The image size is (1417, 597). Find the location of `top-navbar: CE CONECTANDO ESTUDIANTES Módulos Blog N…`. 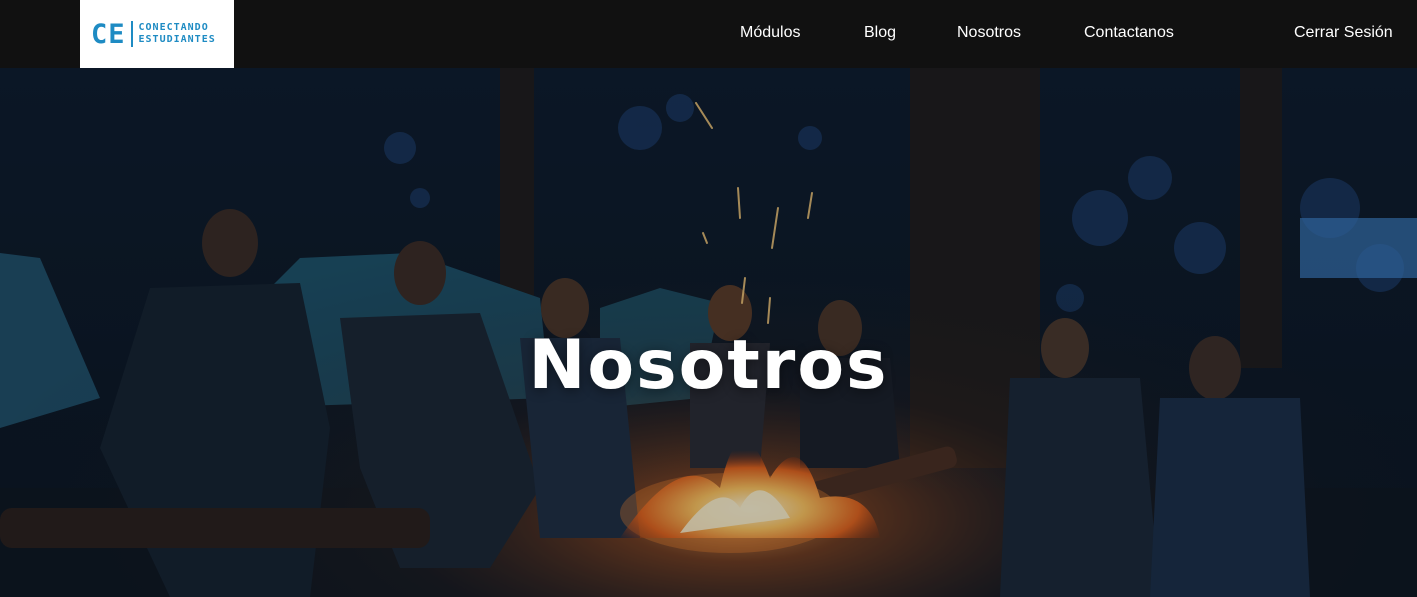

top-navbar: CE CONECTANDO ESTUDIANTES Módulos Blog N… is located at coordinates (708, 34).